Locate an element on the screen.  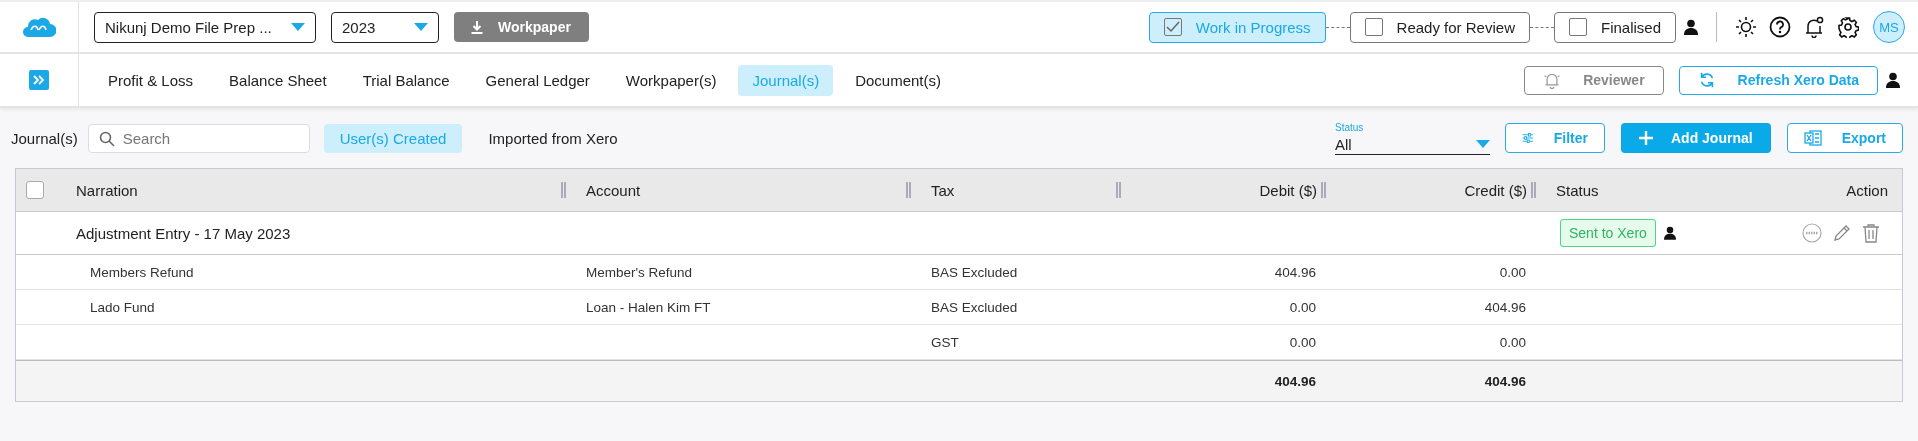
search-icon is located at coordinates (106, 138).